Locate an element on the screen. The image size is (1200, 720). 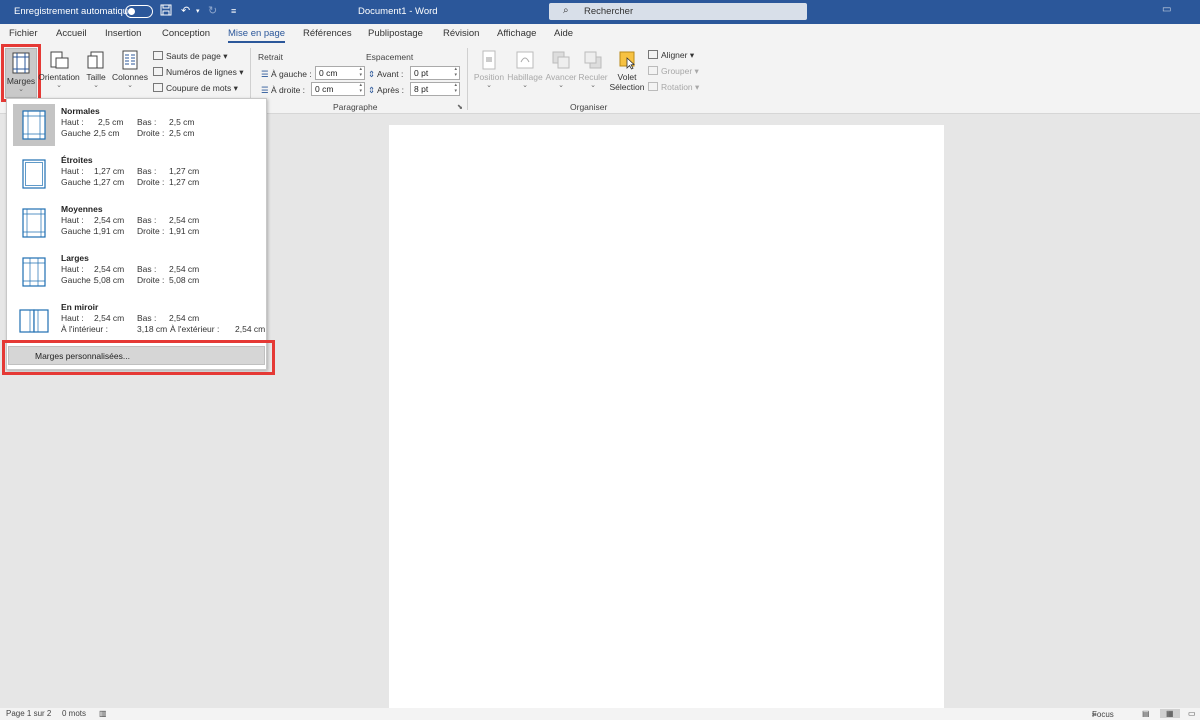
indent-right-text: À droite : is located at coordinates (288, 90).